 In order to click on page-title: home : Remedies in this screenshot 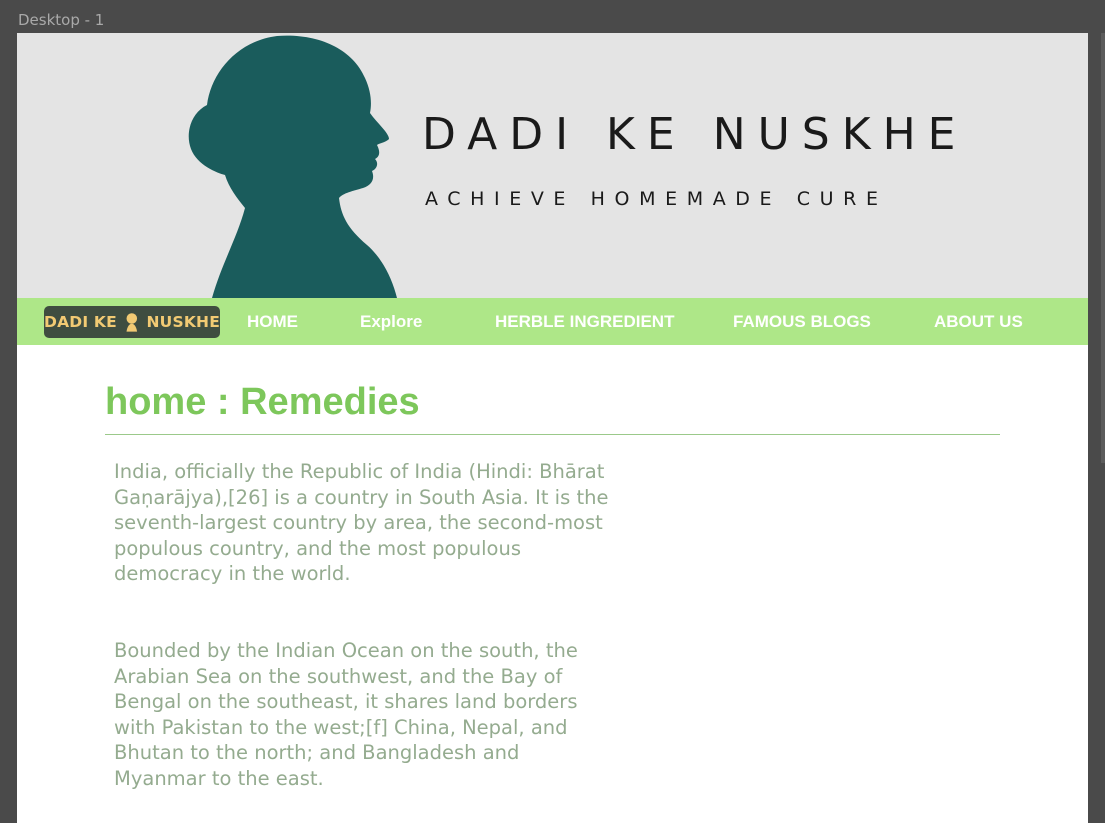, I will do `click(262, 402)`.